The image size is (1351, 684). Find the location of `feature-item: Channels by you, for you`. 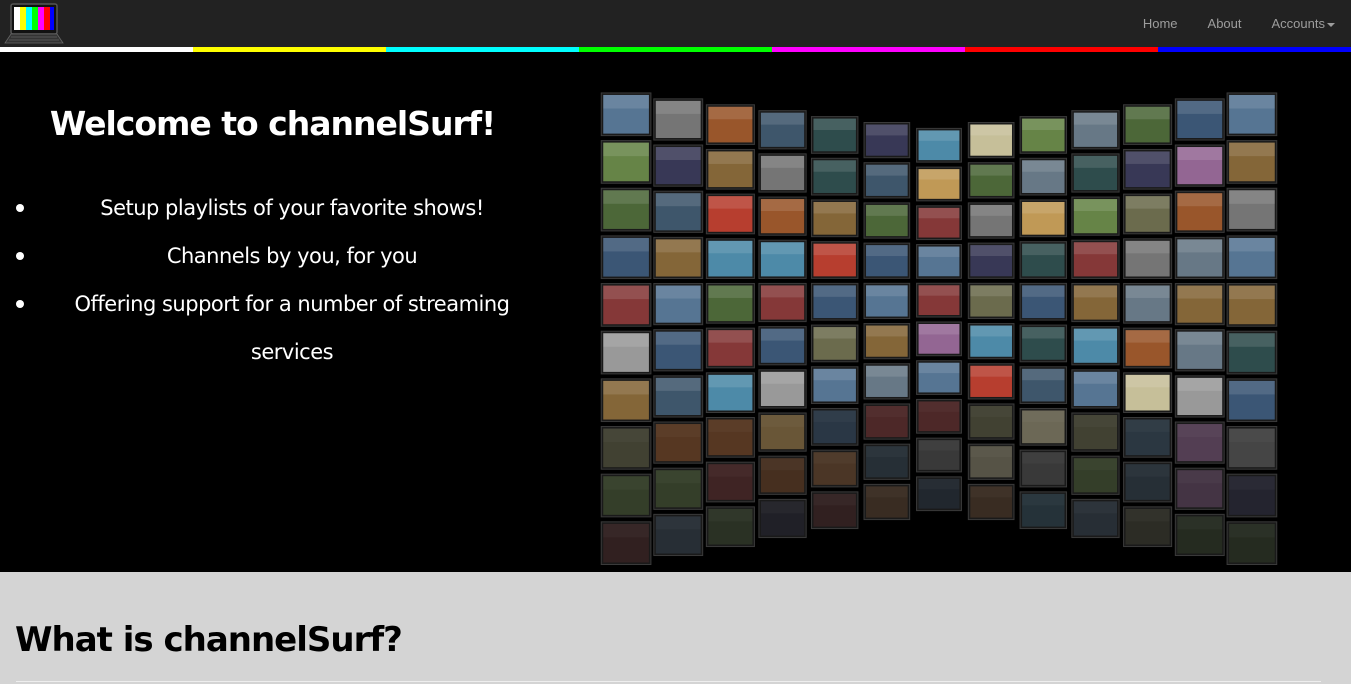

feature-item: Channels by you, for you is located at coordinates (292, 256).